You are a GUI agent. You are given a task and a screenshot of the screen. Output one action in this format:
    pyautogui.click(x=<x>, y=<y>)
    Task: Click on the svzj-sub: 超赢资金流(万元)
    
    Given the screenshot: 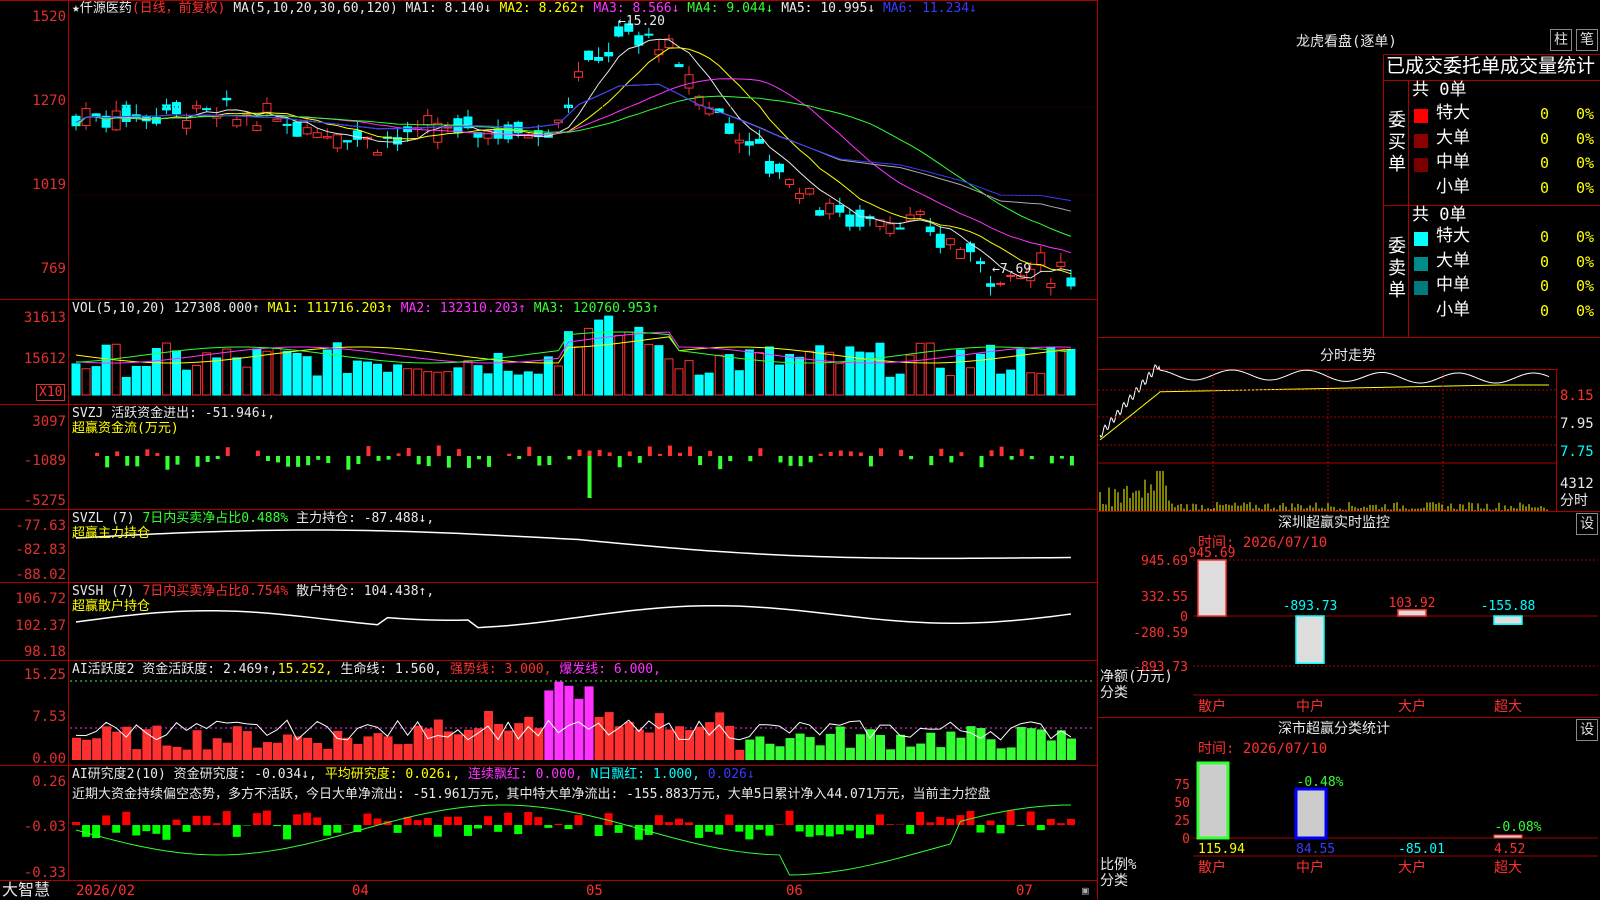 What is the action you would take?
    pyautogui.click(x=125, y=428)
    